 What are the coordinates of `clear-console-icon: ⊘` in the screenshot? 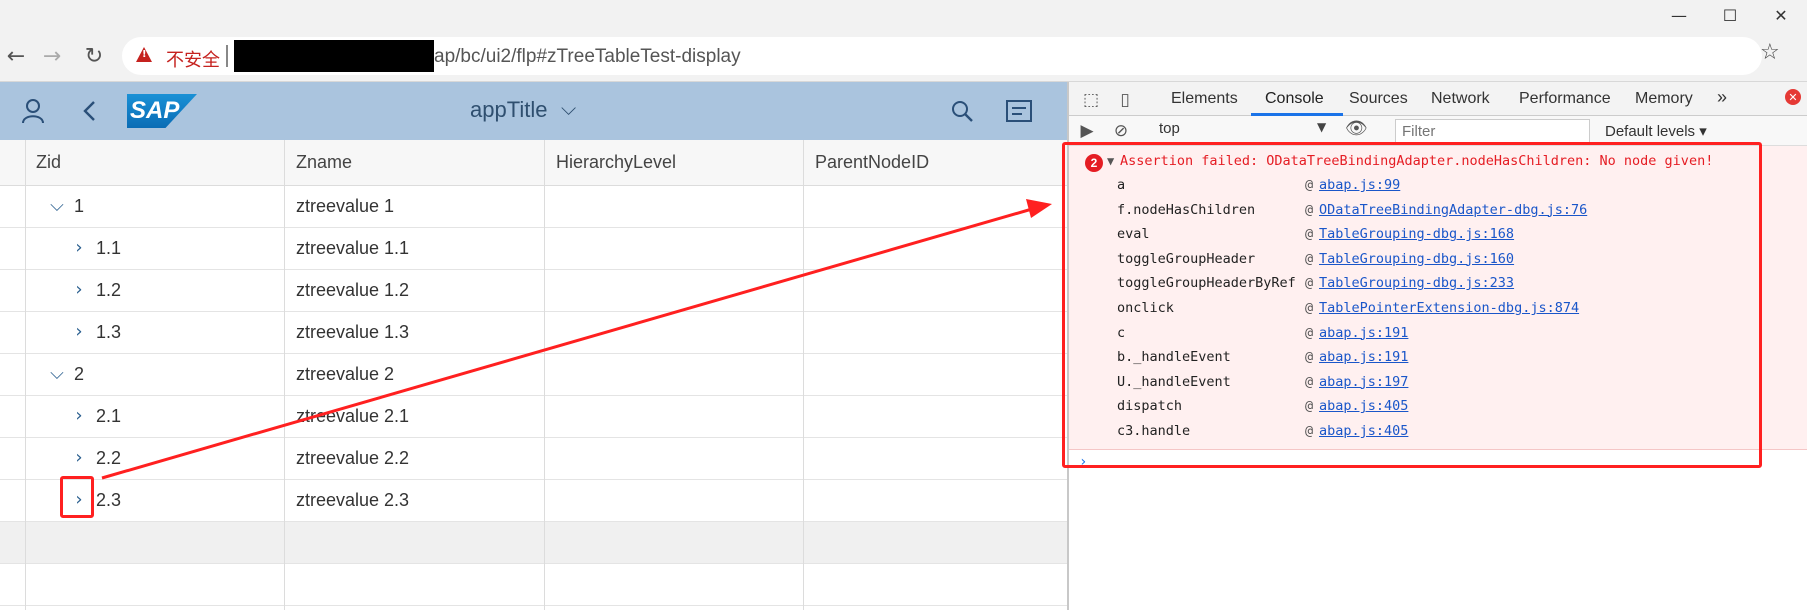 It's located at (1121, 131).